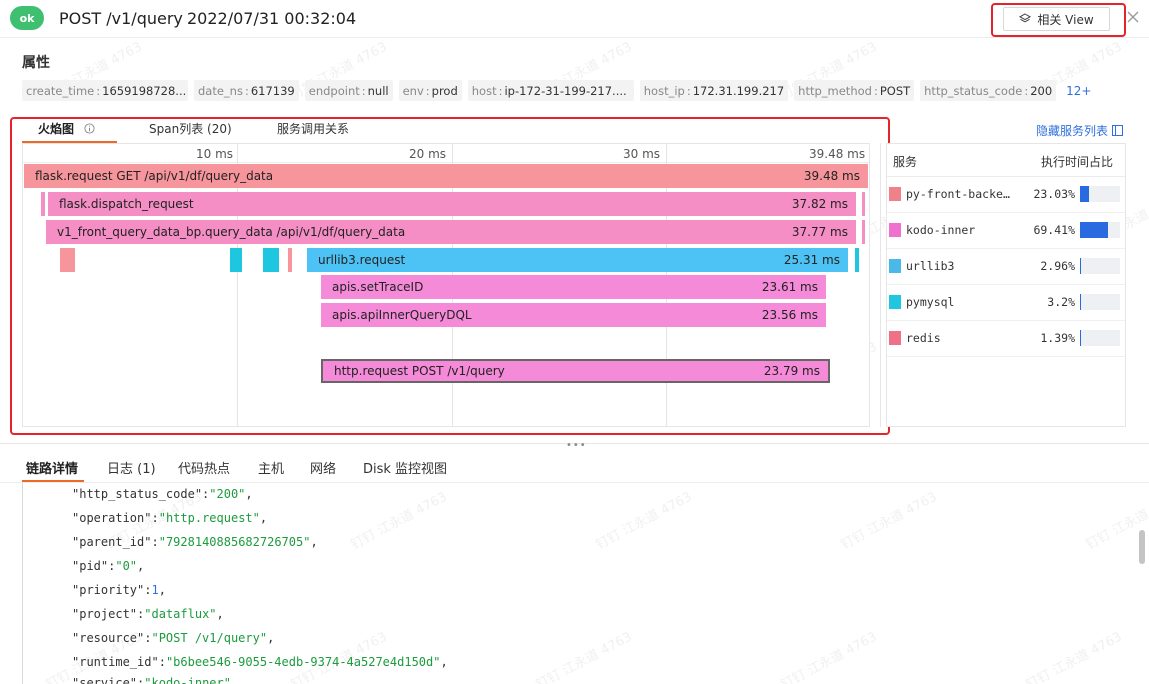  What do you see at coordinates (574, 37) in the screenshot?
I see `header-divider` at bounding box center [574, 37].